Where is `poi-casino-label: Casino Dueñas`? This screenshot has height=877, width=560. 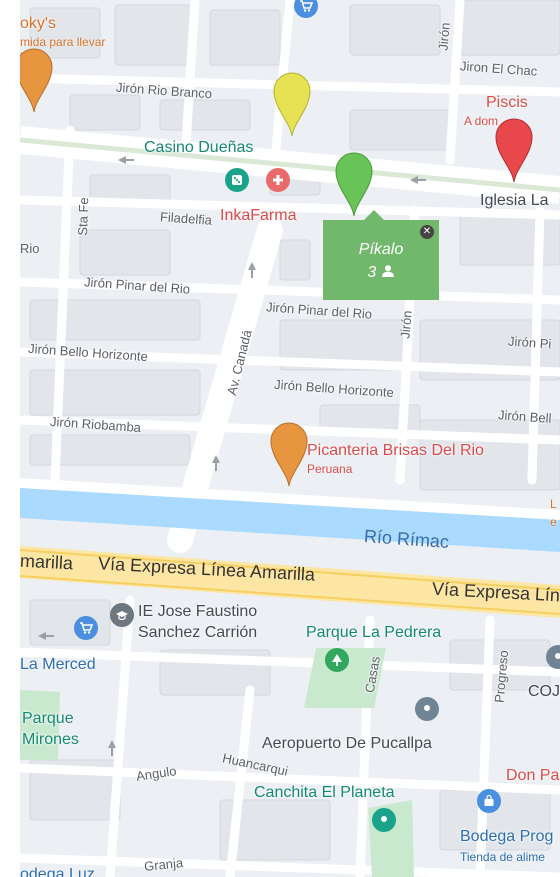 poi-casino-label: Casino Dueñas is located at coordinates (198, 148).